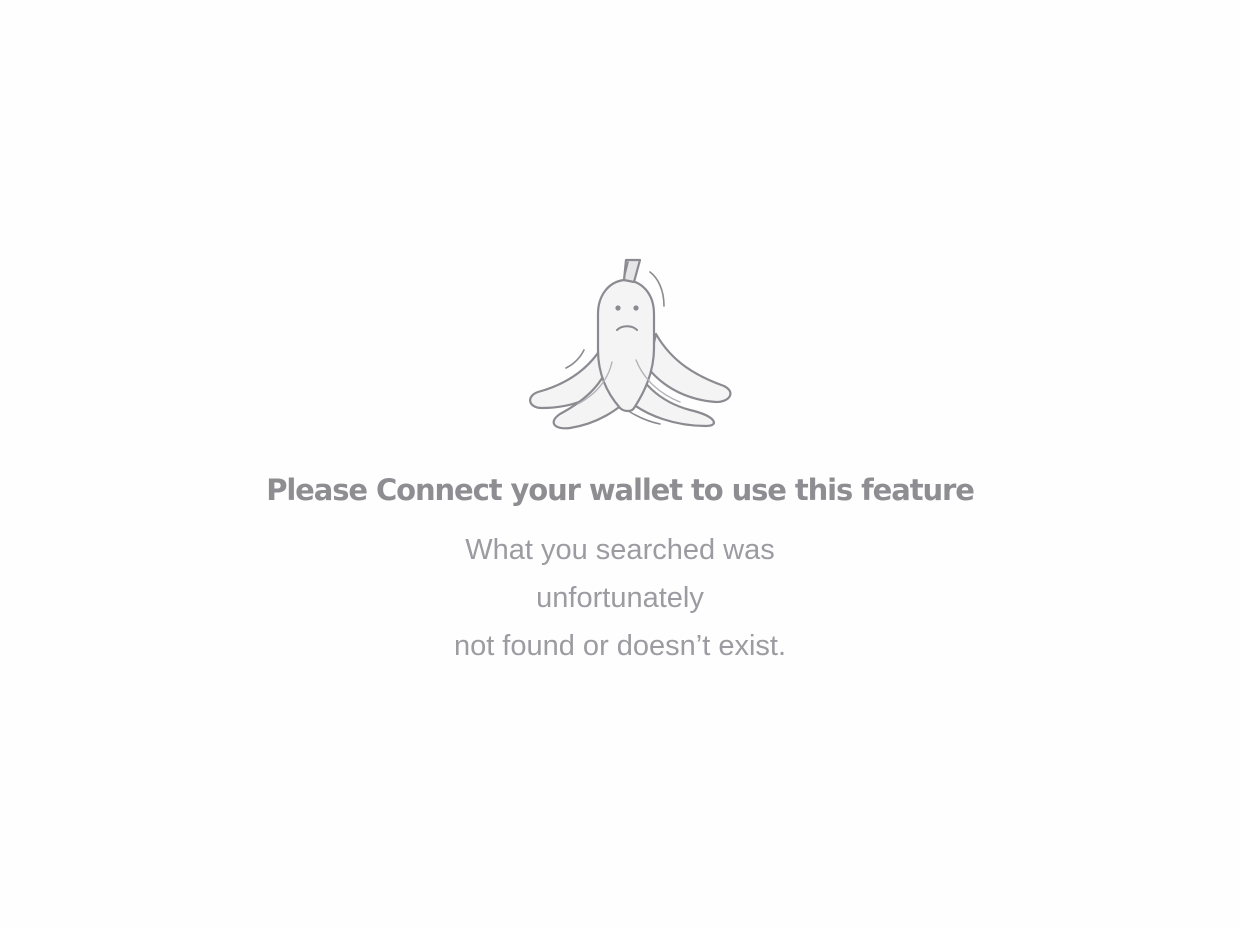 The height and width of the screenshot is (928, 1240). Describe the element at coordinates (620, 550) in the screenshot. I see `message-line: What you searched was` at that location.